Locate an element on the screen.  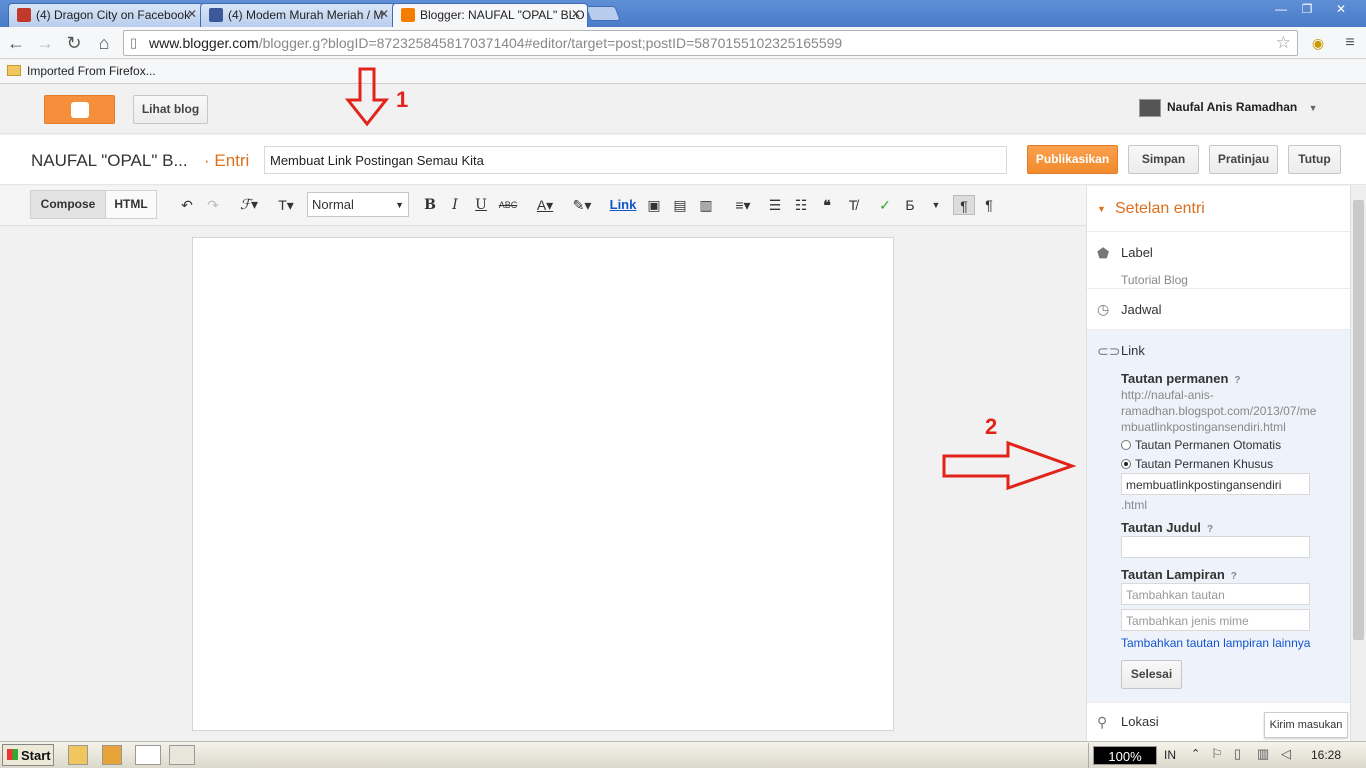
format-select: Normal ▼ is located at coordinates (358, 204).